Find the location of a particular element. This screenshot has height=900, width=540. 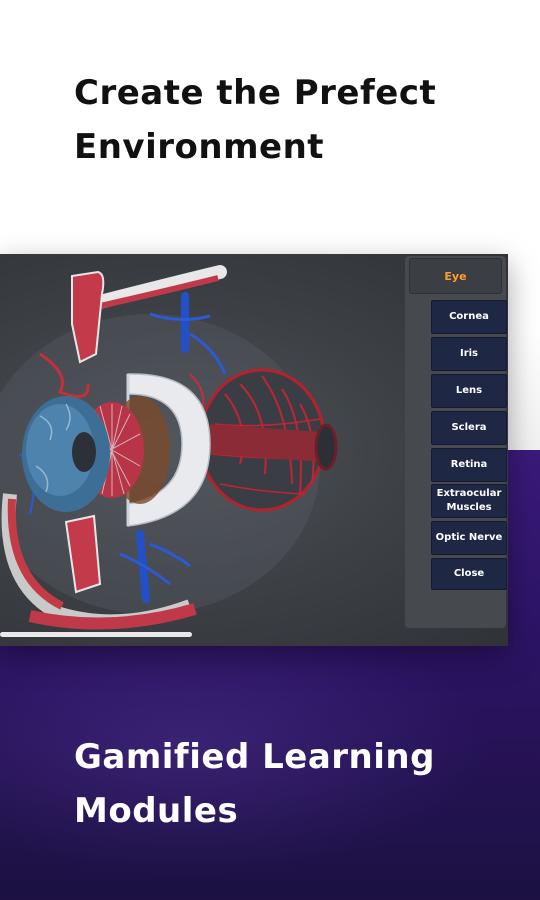

headline-create-environment: Create the Prefect Environment is located at coordinates (255, 120).